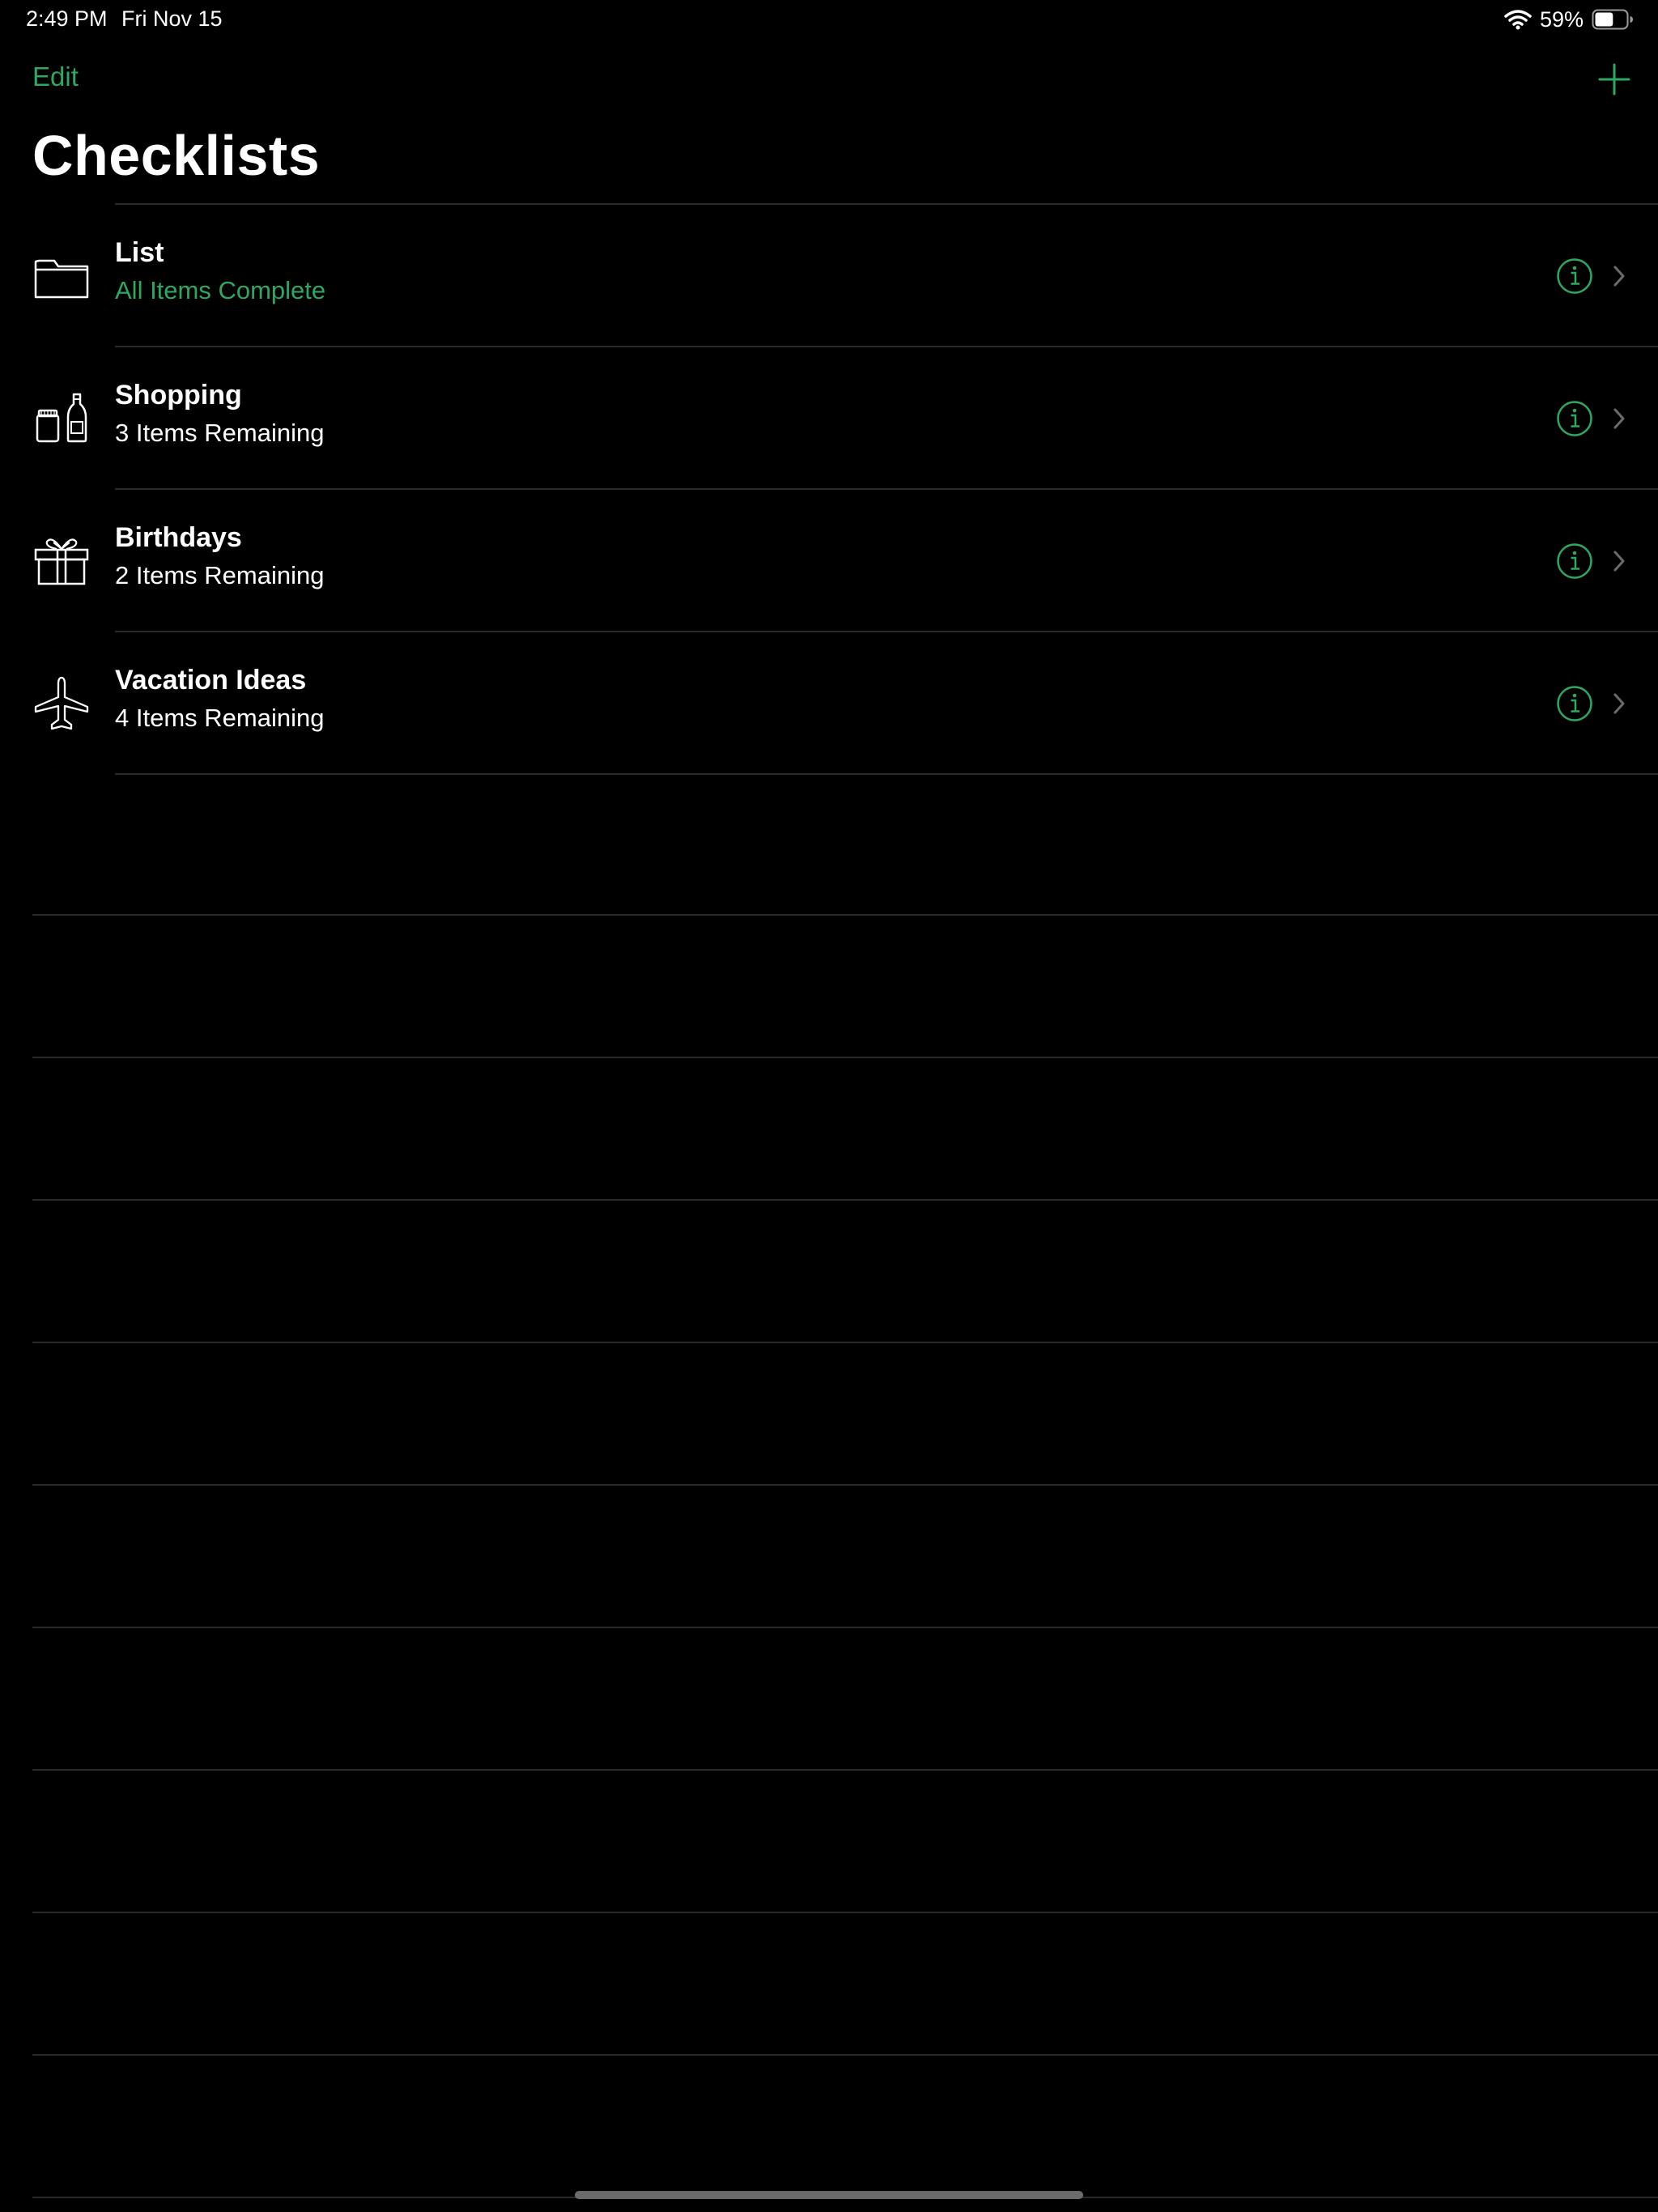 Image resolution: width=1658 pixels, height=2212 pixels. What do you see at coordinates (220, 718) in the screenshot?
I see `checklist-status: 4 Items Remaining` at bounding box center [220, 718].